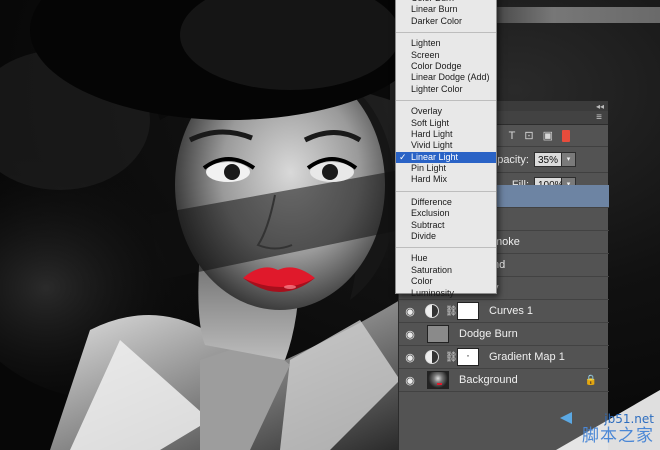 This screenshot has height=450, width=660. Describe the element at coordinates (446, 258) in the screenshot. I see `blend-mode-hue: Hue` at that location.